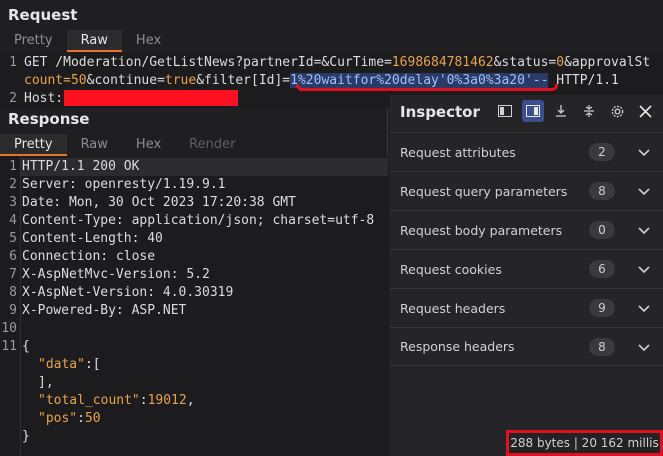  I want to click on tab-request-pretty: Pretty, so click(33, 41).